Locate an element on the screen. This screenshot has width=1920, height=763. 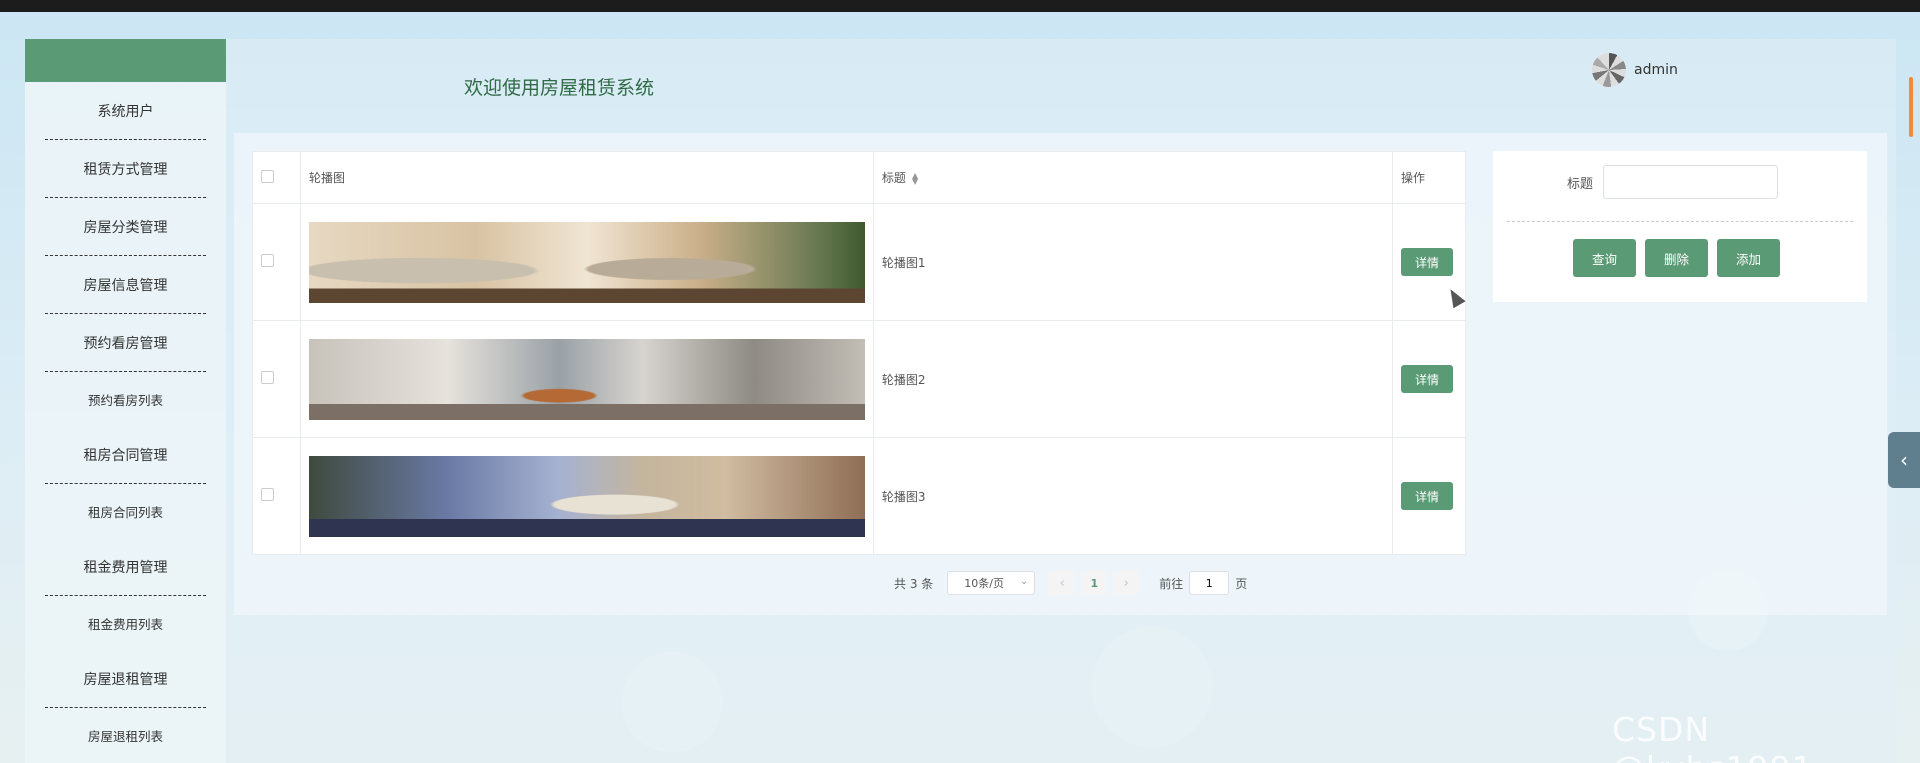
page-title: 欢迎使用房屋租赁系统 is located at coordinates (559, 88).